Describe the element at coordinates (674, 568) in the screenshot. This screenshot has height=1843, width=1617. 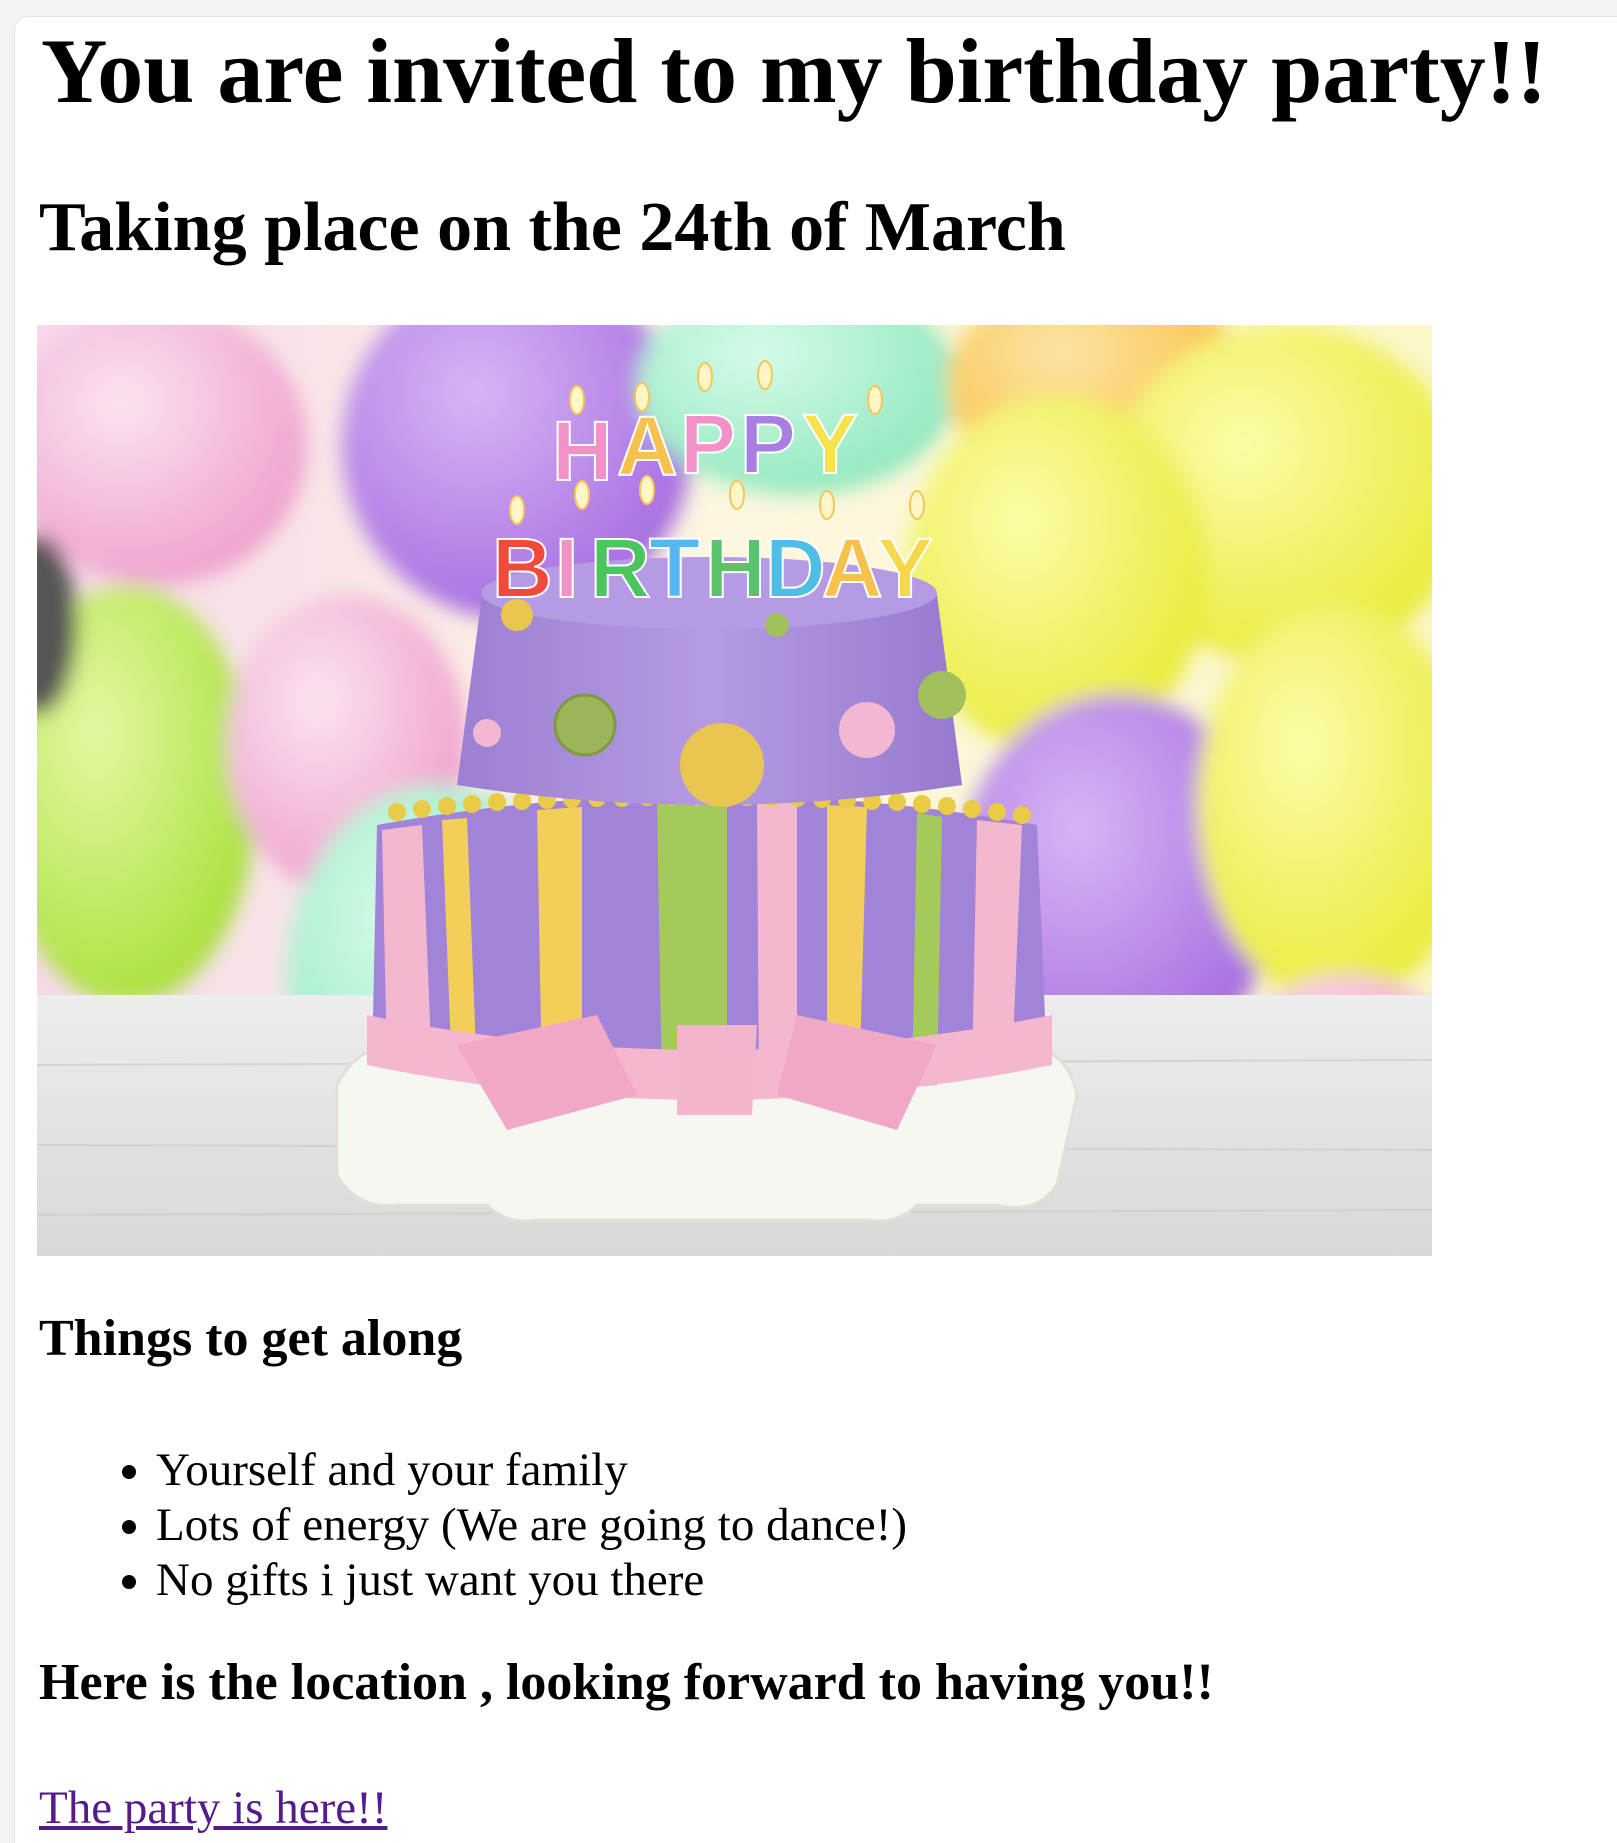
I see `candle-letter-t: T` at that location.